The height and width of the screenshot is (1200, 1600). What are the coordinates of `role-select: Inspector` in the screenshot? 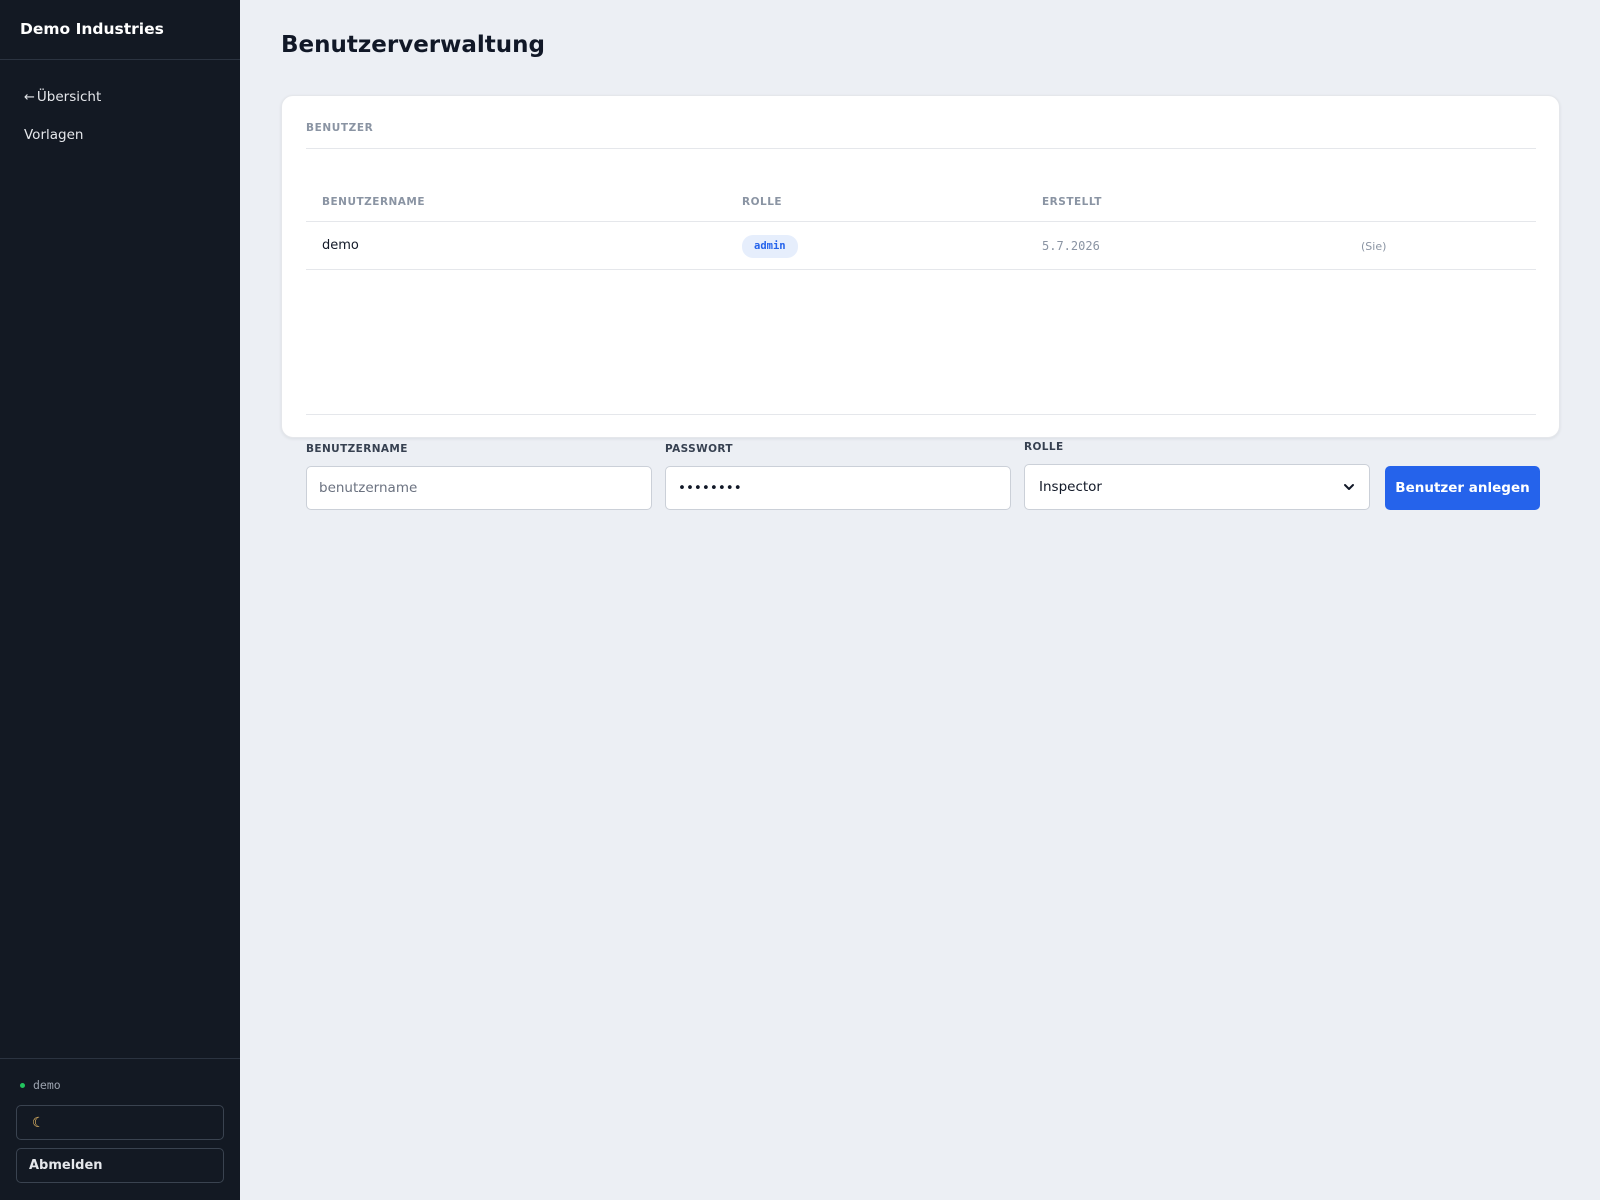 It's located at (1197, 487).